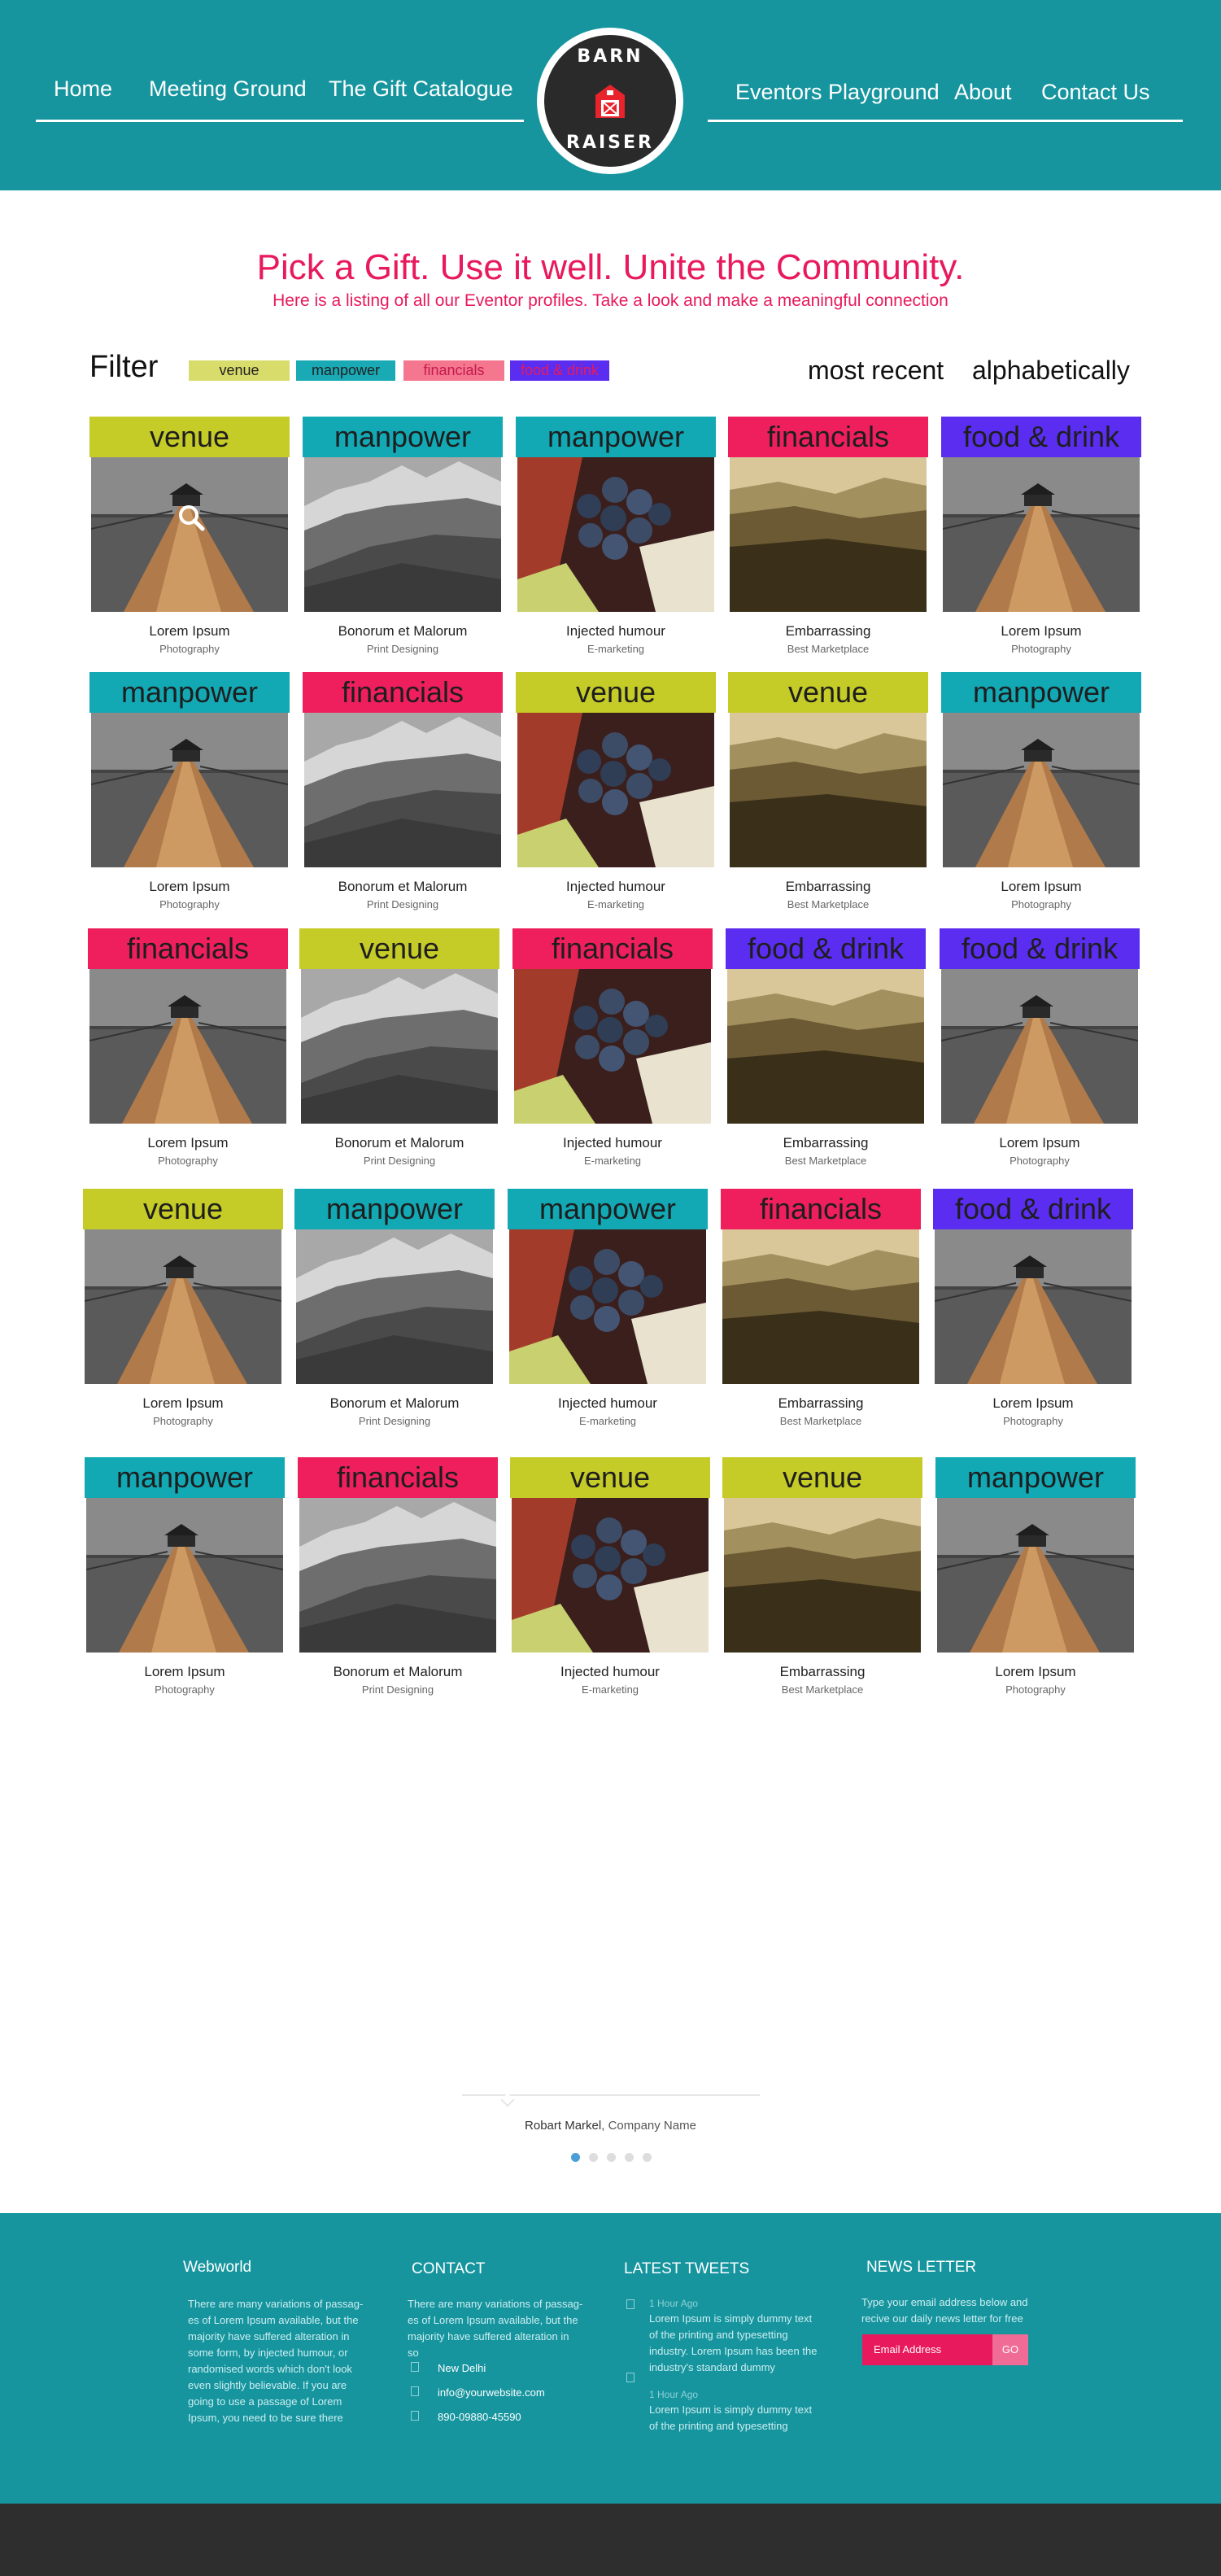 The width and height of the screenshot is (1221, 2576). I want to click on phone-icon, so click(415, 2416).